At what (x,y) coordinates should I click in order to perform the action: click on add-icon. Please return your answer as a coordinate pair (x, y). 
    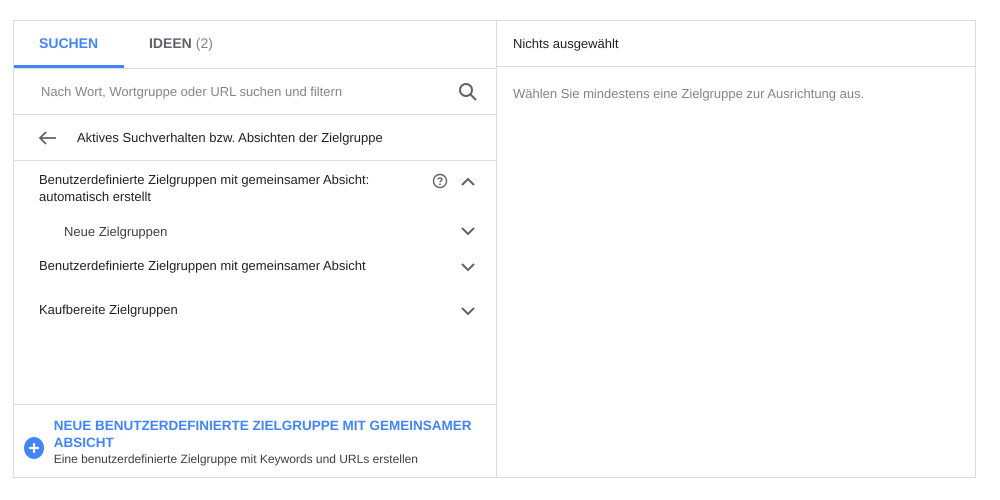
    Looking at the image, I should click on (34, 448).